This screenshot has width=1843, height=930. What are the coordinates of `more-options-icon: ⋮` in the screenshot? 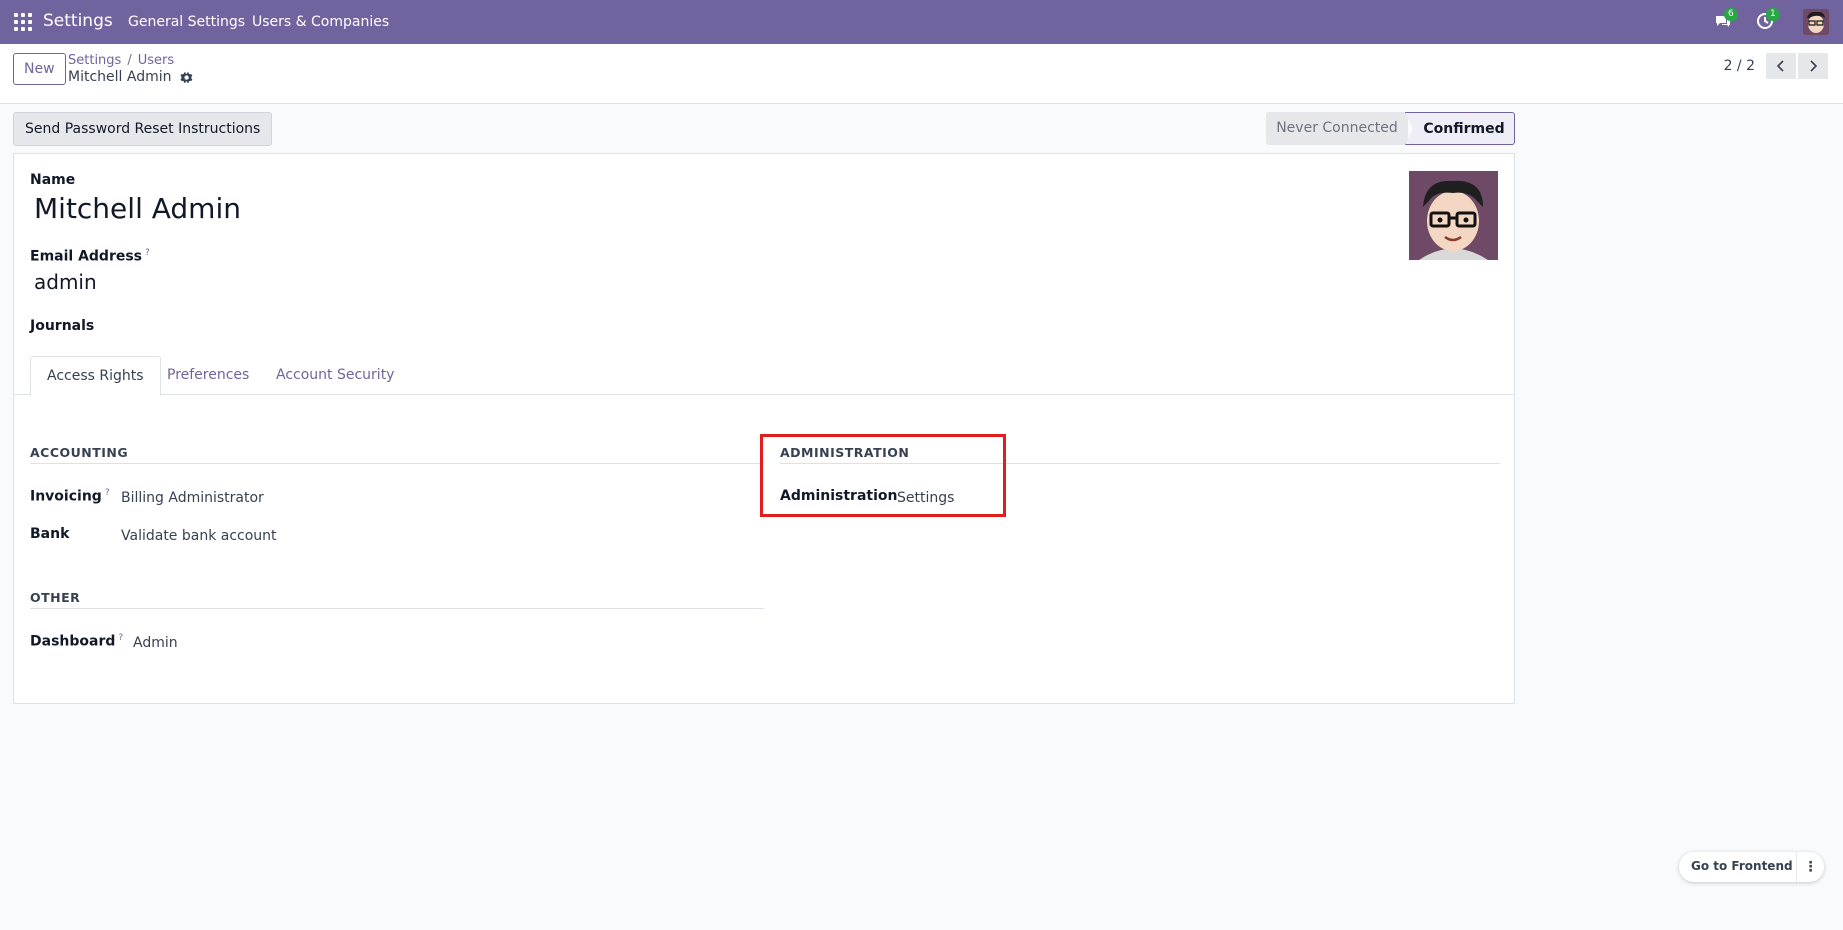 It's located at (1810, 867).